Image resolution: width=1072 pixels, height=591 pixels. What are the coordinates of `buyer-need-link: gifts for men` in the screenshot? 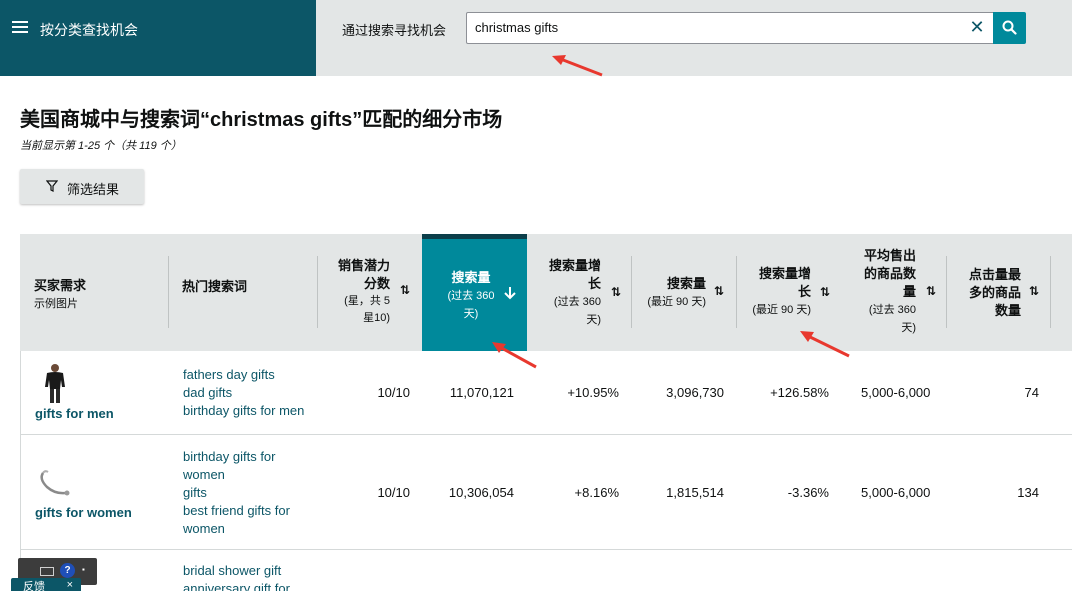 It's located at (74, 413).